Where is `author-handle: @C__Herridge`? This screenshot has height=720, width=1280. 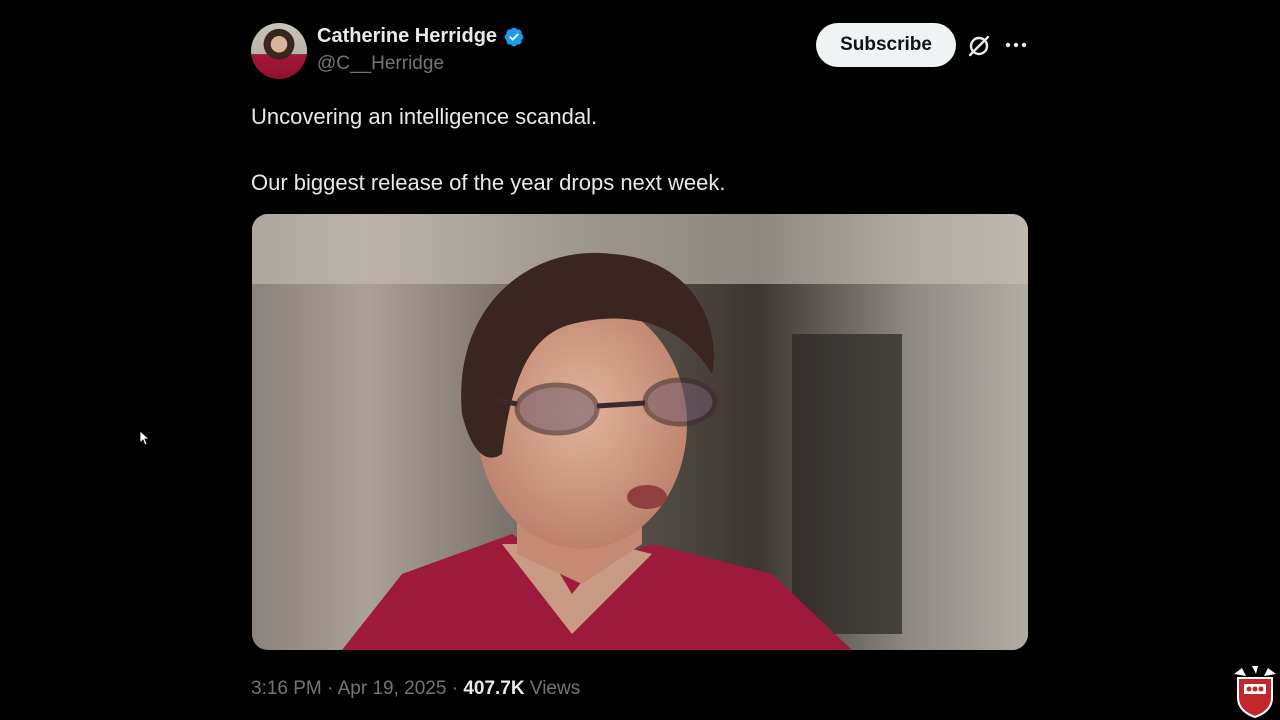
author-handle: @C__Herridge is located at coordinates (380, 64).